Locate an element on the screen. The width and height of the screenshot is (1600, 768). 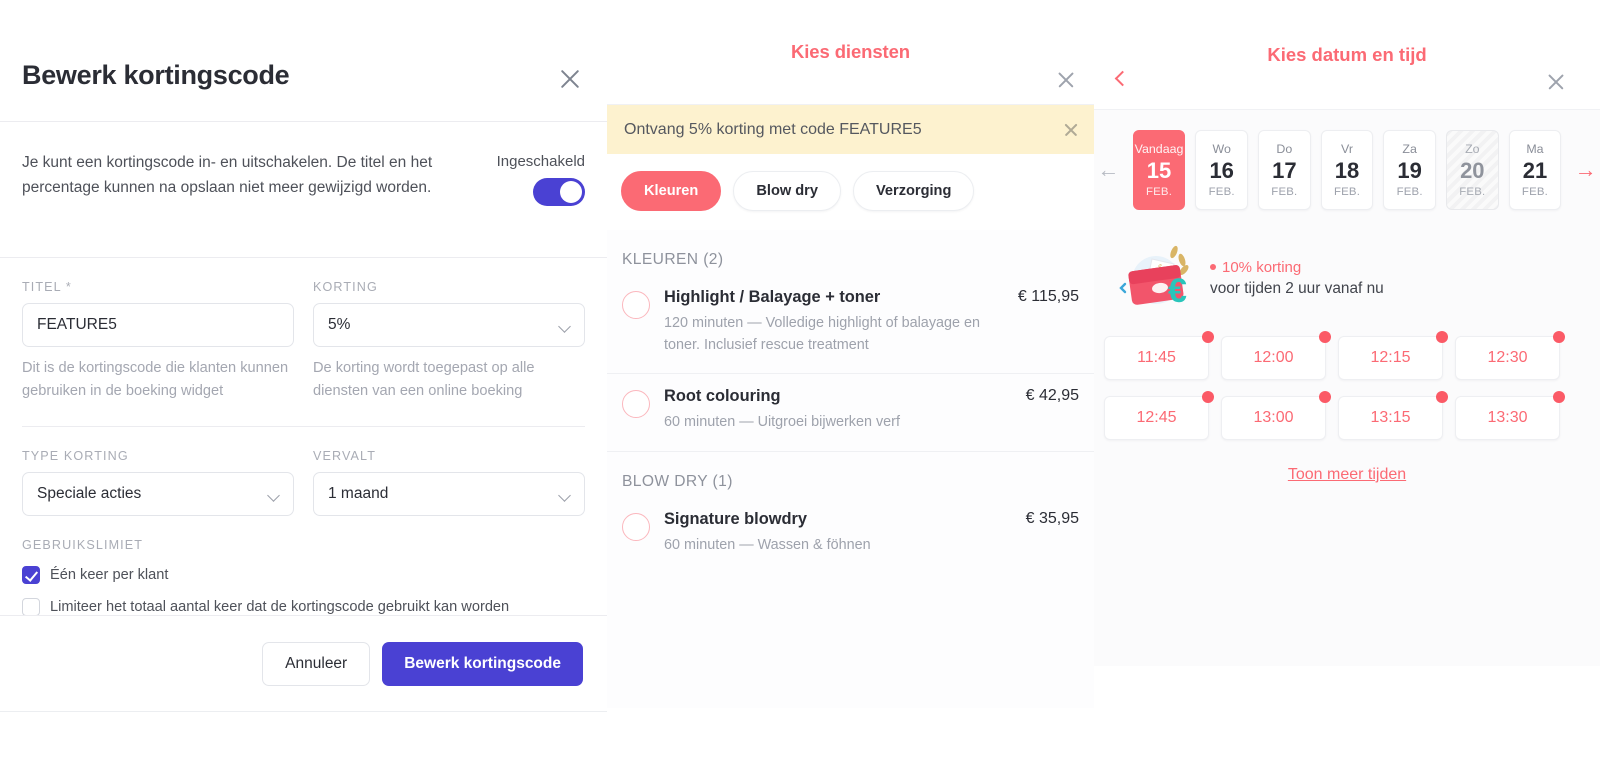
modal-footer: Annuleer Bewerk kortingscode is located at coordinates (303, 663).